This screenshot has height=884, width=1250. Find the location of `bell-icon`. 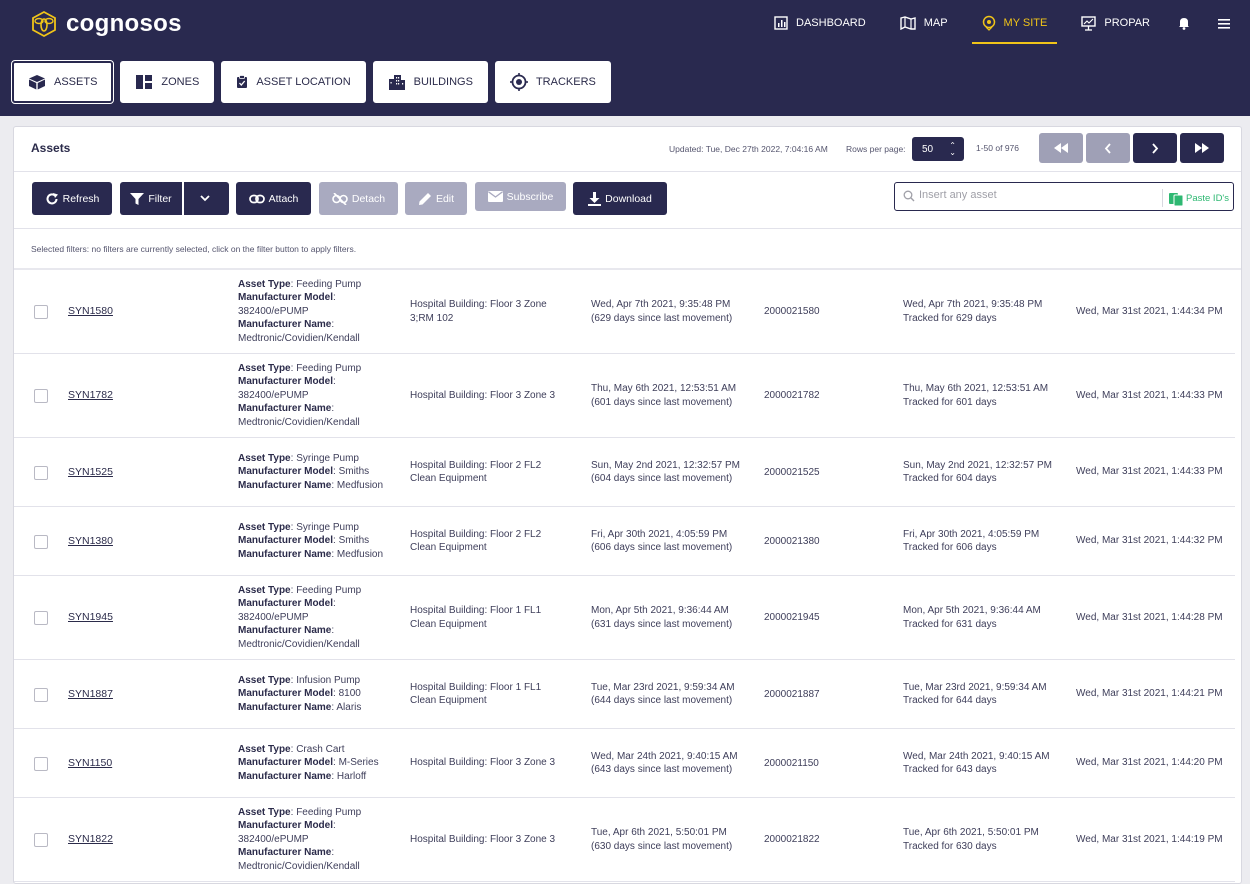

bell-icon is located at coordinates (1184, 24).